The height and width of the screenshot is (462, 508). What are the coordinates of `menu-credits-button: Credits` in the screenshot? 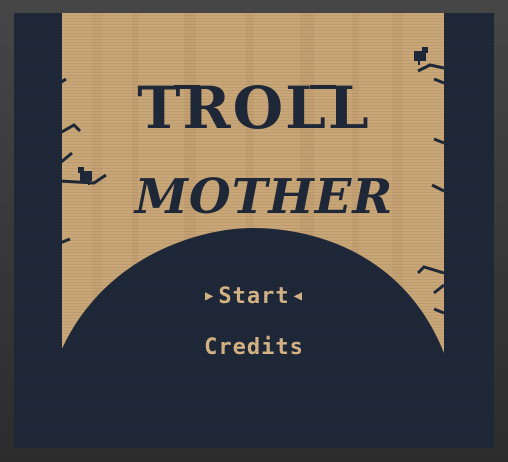 It's located at (254, 347).